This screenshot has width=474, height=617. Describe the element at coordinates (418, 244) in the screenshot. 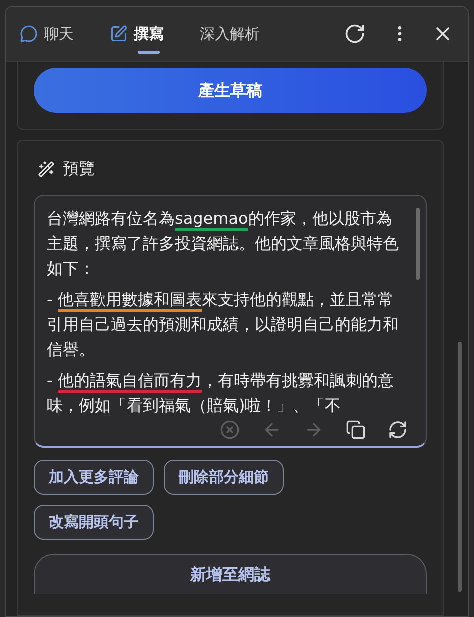

I see `scrollbar` at that location.